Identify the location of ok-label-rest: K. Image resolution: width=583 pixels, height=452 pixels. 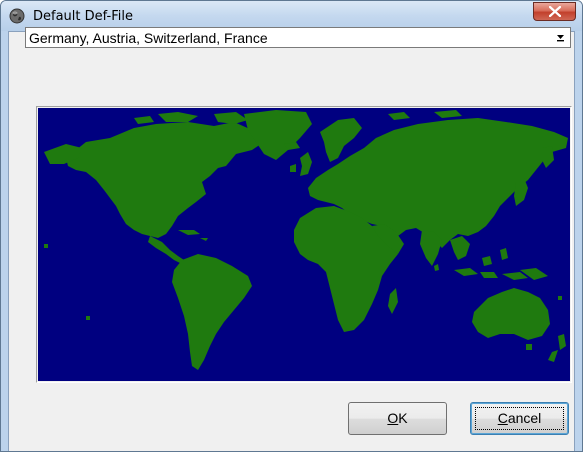
(403, 418).